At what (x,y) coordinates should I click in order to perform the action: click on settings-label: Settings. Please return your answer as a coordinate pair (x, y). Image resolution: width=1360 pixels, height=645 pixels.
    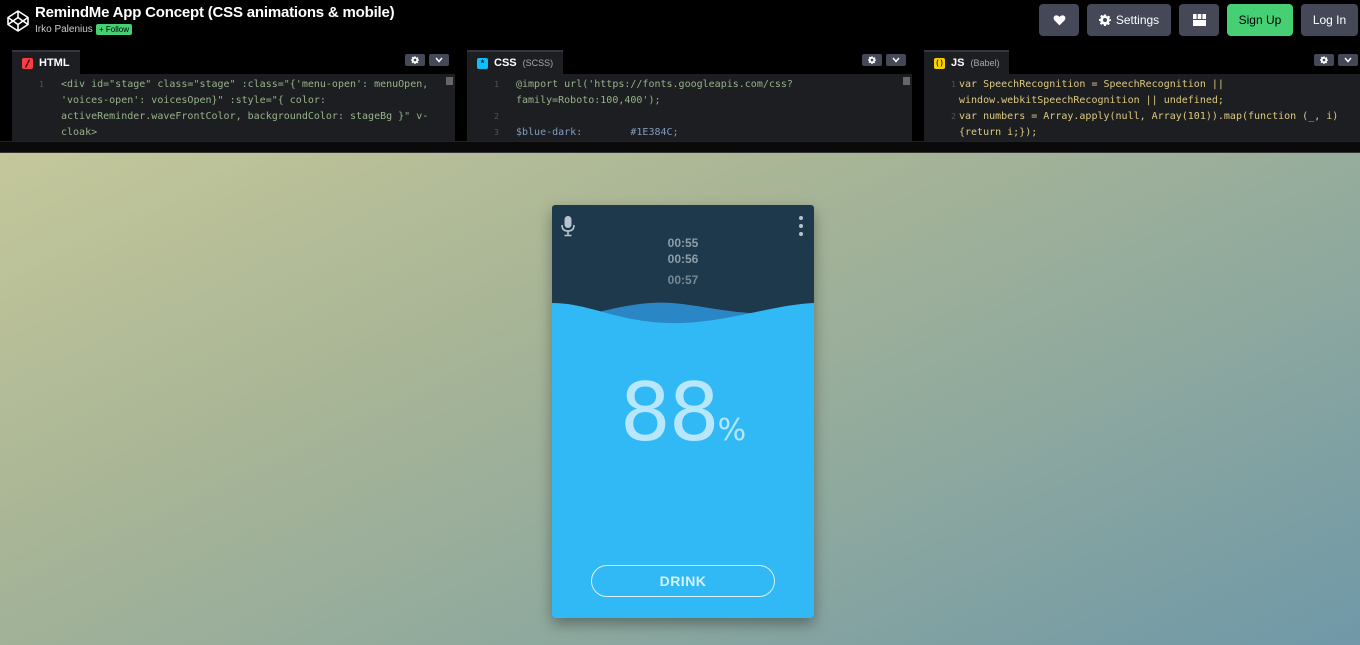
    Looking at the image, I should click on (1137, 20).